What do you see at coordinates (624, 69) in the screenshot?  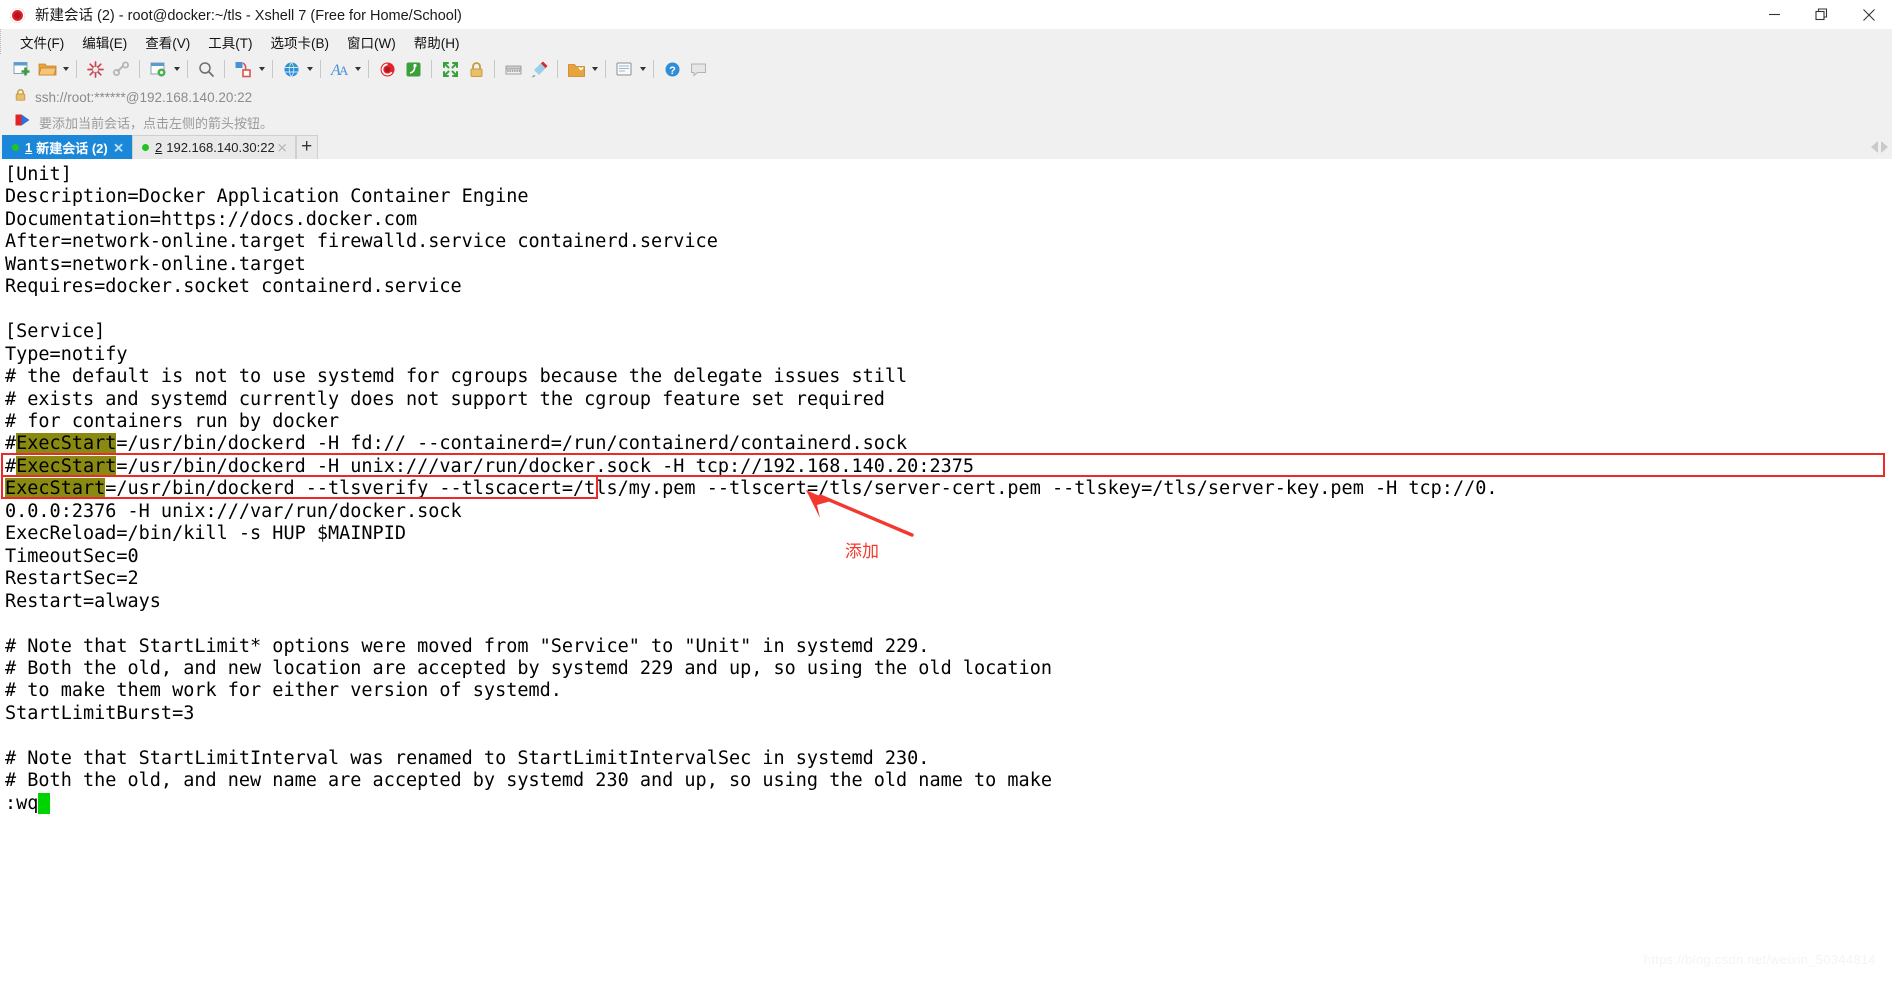 I see `compose-icon` at bounding box center [624, 69].